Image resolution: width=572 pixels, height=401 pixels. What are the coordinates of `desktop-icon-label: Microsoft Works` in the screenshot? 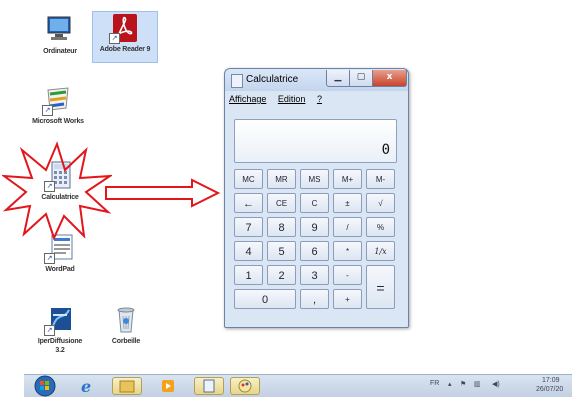 It's located at (58, 121).